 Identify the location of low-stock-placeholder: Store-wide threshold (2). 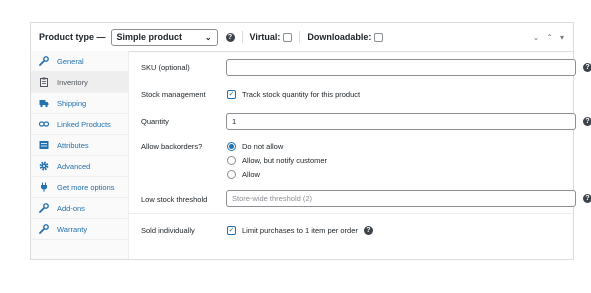
(272, 198).